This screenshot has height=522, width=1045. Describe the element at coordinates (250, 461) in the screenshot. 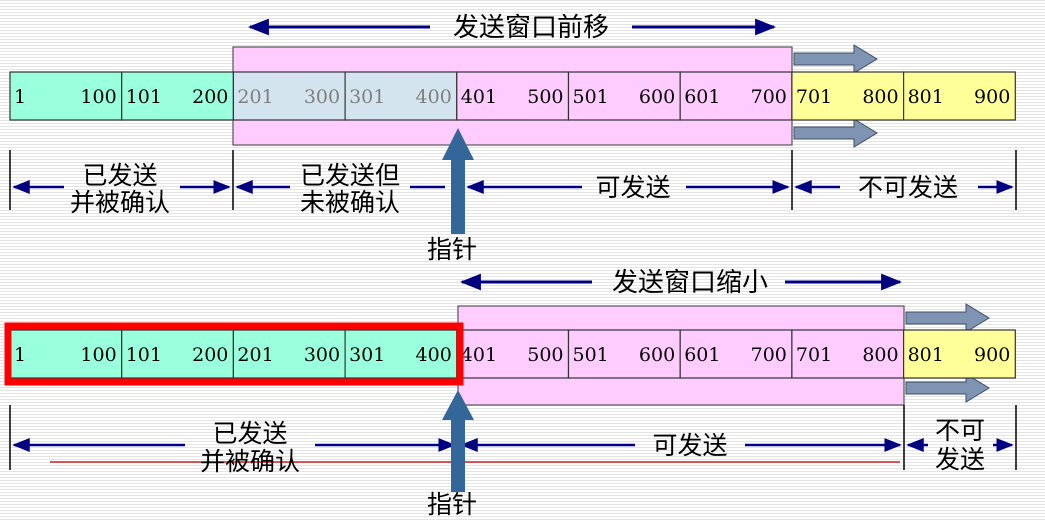

I see `bottom-region-acked-line2: 并被确认` at that location.